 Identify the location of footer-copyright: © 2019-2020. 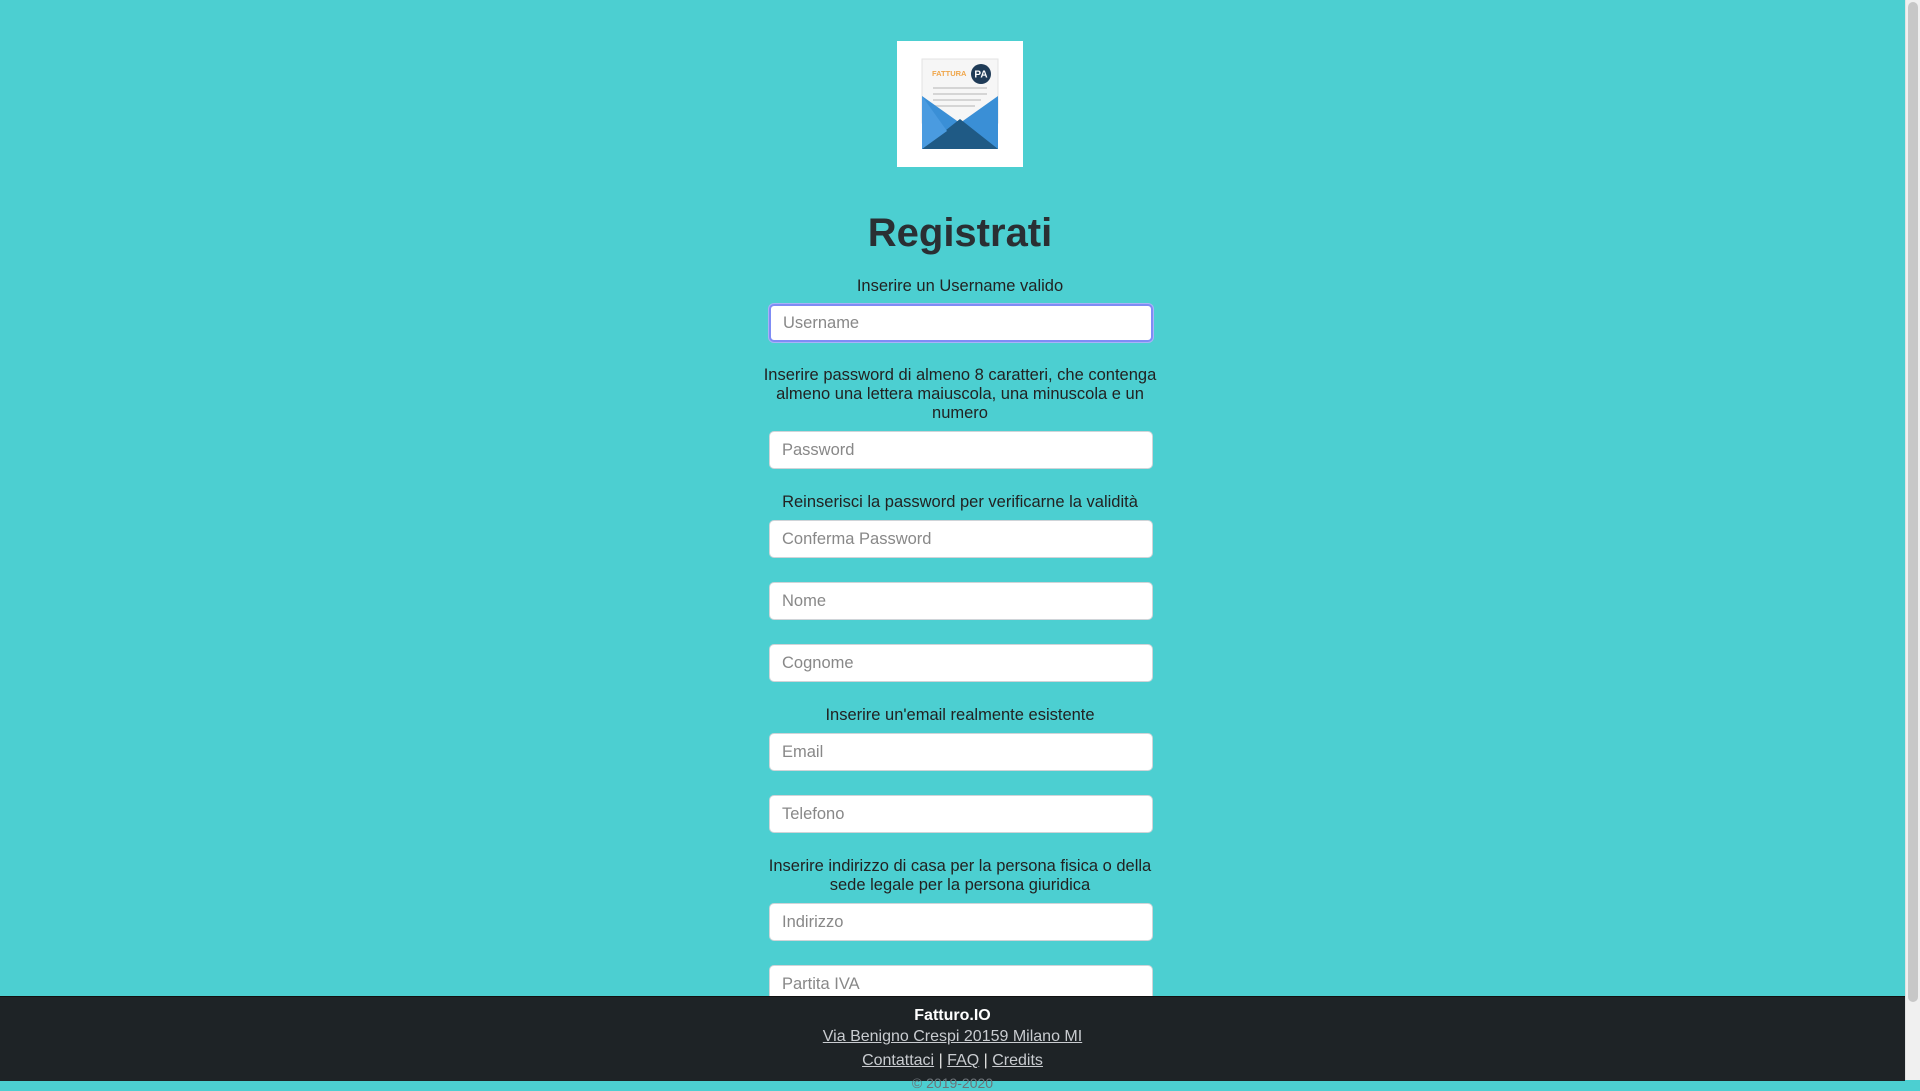
(952, 1083).